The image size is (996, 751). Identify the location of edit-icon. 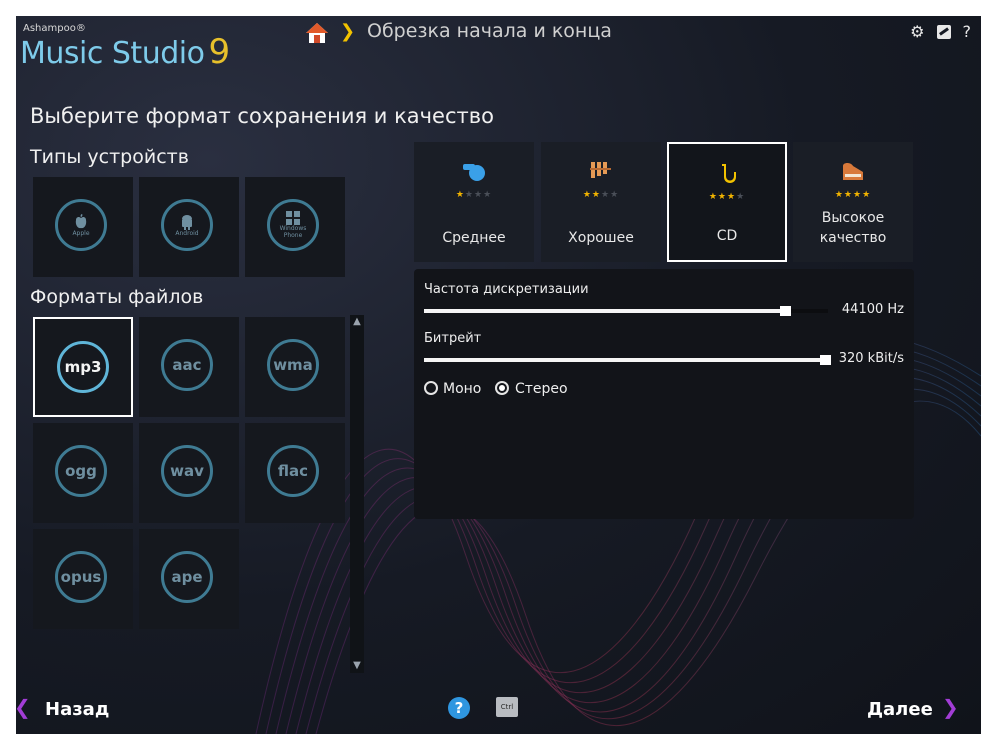
(943, 31).